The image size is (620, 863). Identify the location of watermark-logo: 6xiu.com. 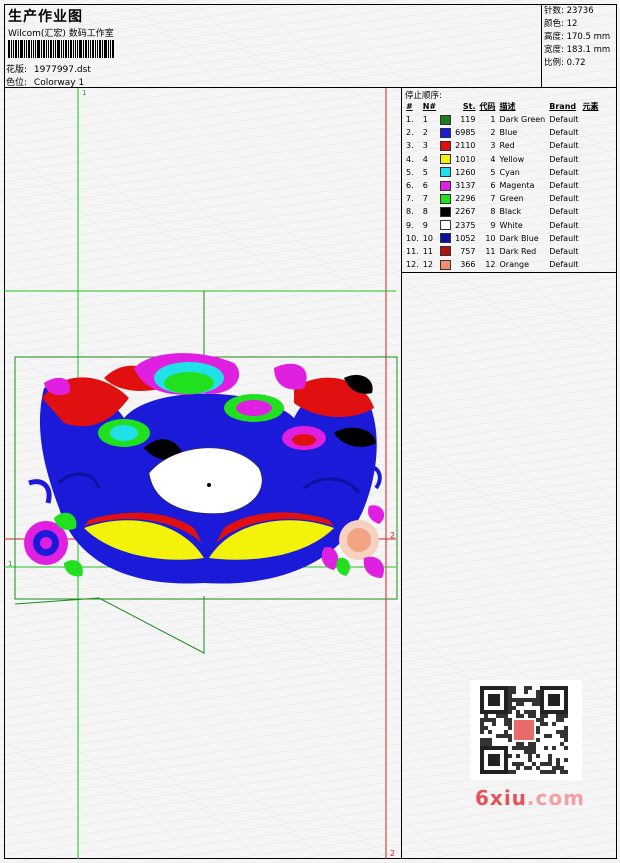
(530, 798).